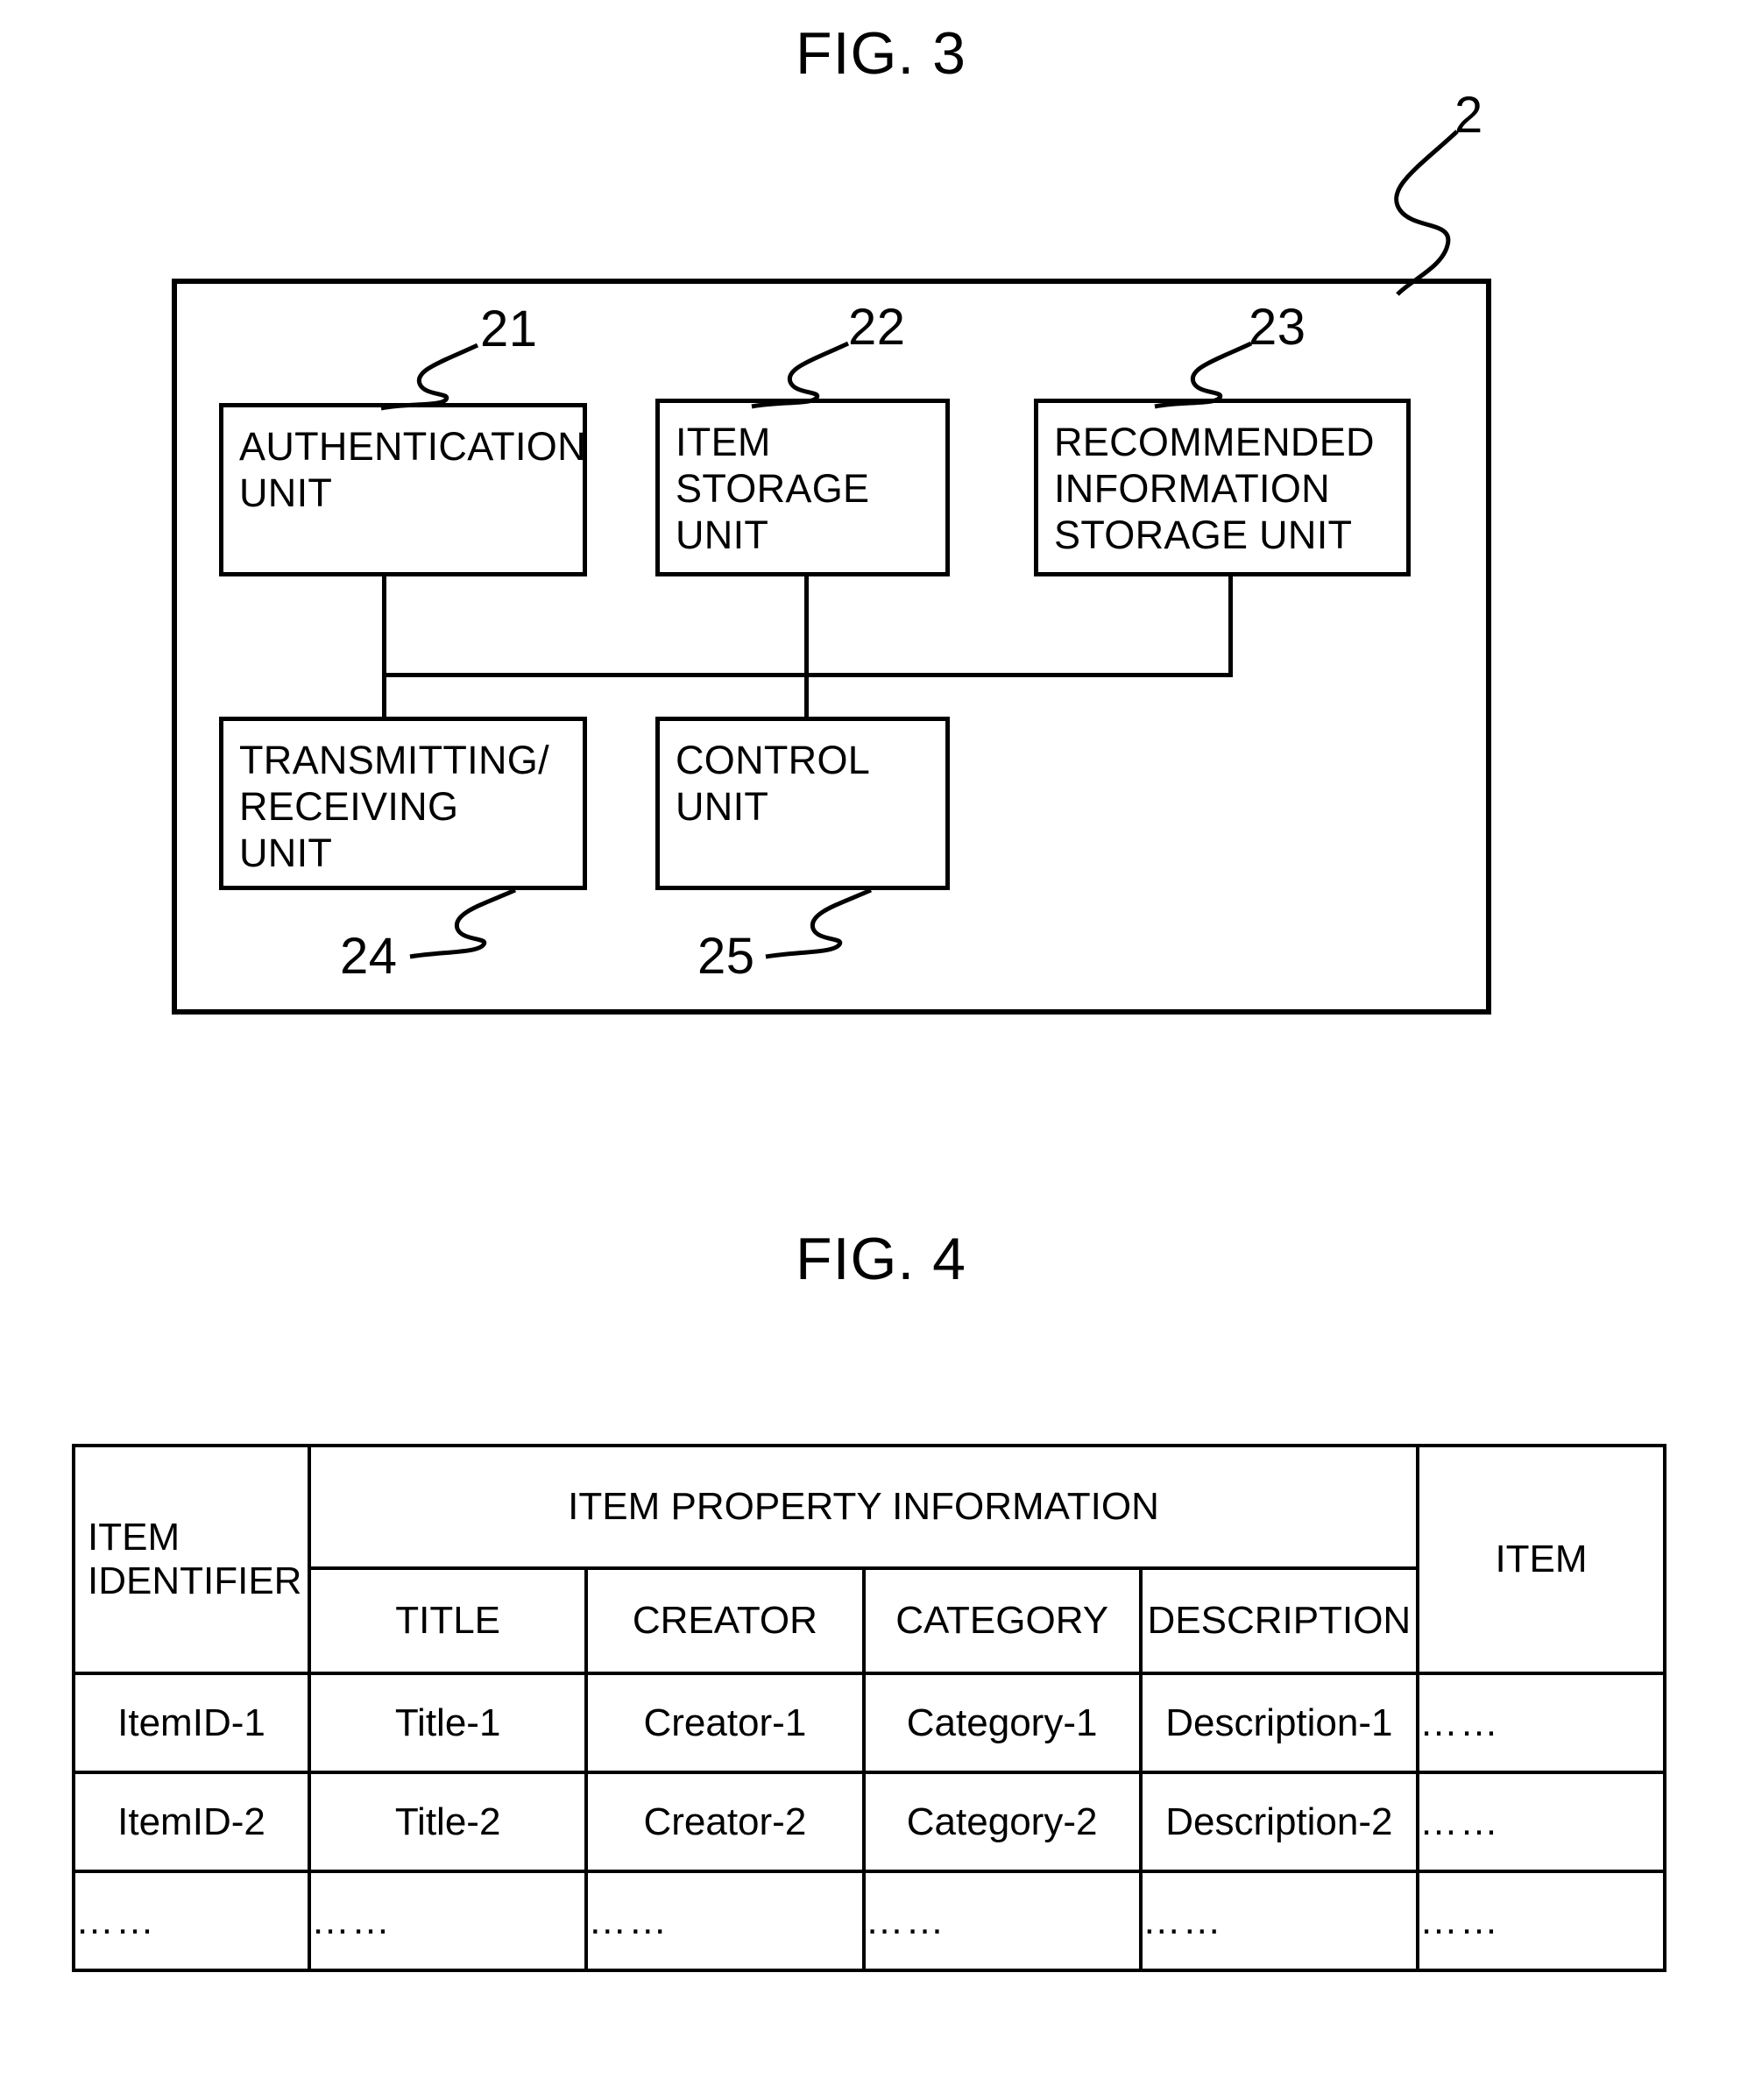 The height and width of the screenshot is (2100, 1762). Describe the element at coordinates (723, 442) in the screenshot. I see `block-22-line-1: ITEM` at that location.